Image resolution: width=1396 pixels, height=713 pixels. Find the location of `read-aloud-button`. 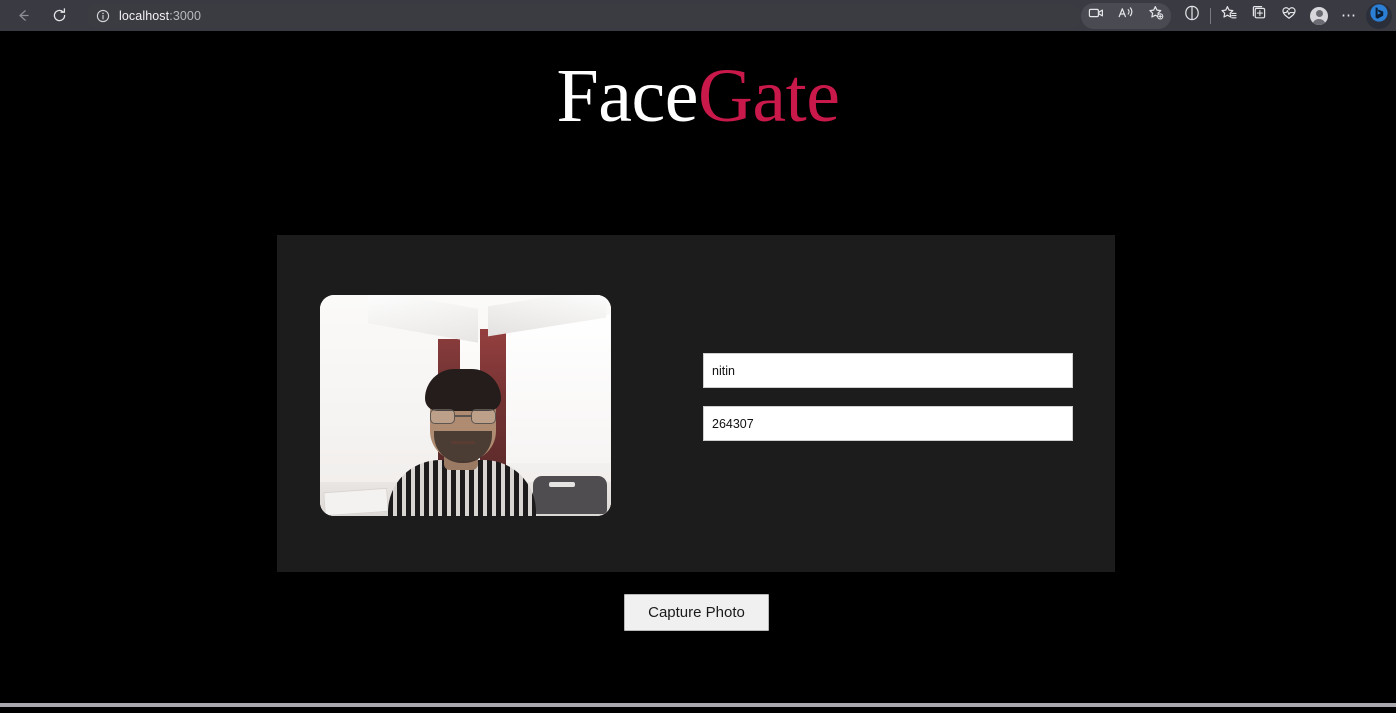

read-aloud-button is located at coordinates (1126, 16).